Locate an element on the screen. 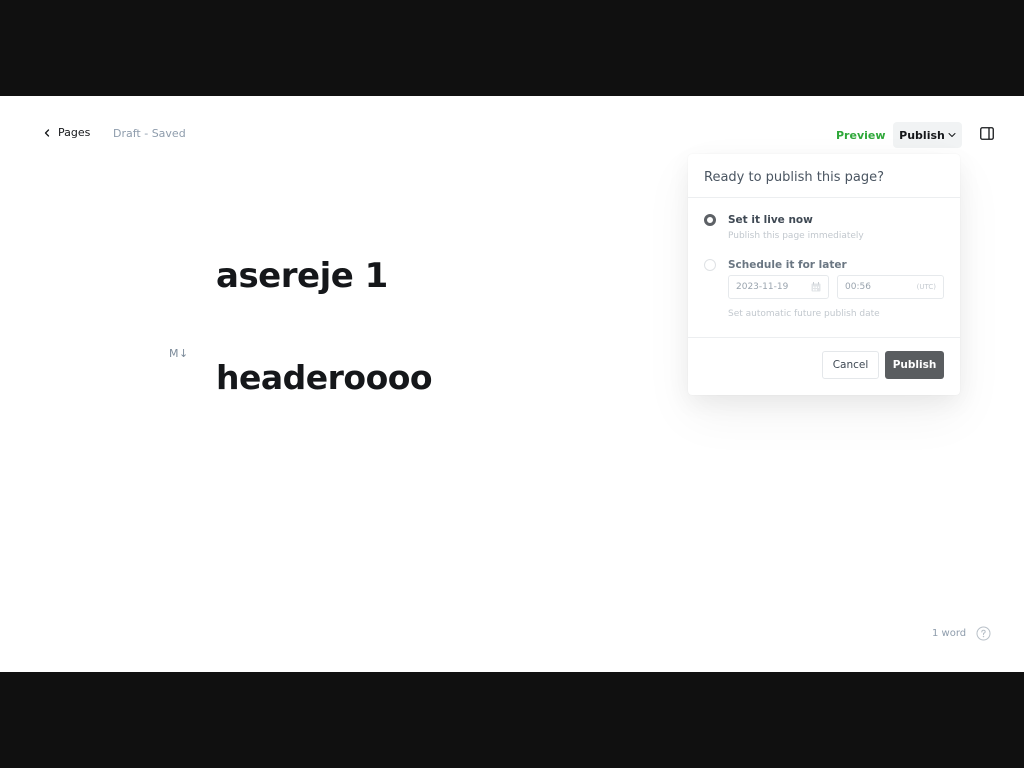  chevron-left-icon is located at coordinates (47, 132).